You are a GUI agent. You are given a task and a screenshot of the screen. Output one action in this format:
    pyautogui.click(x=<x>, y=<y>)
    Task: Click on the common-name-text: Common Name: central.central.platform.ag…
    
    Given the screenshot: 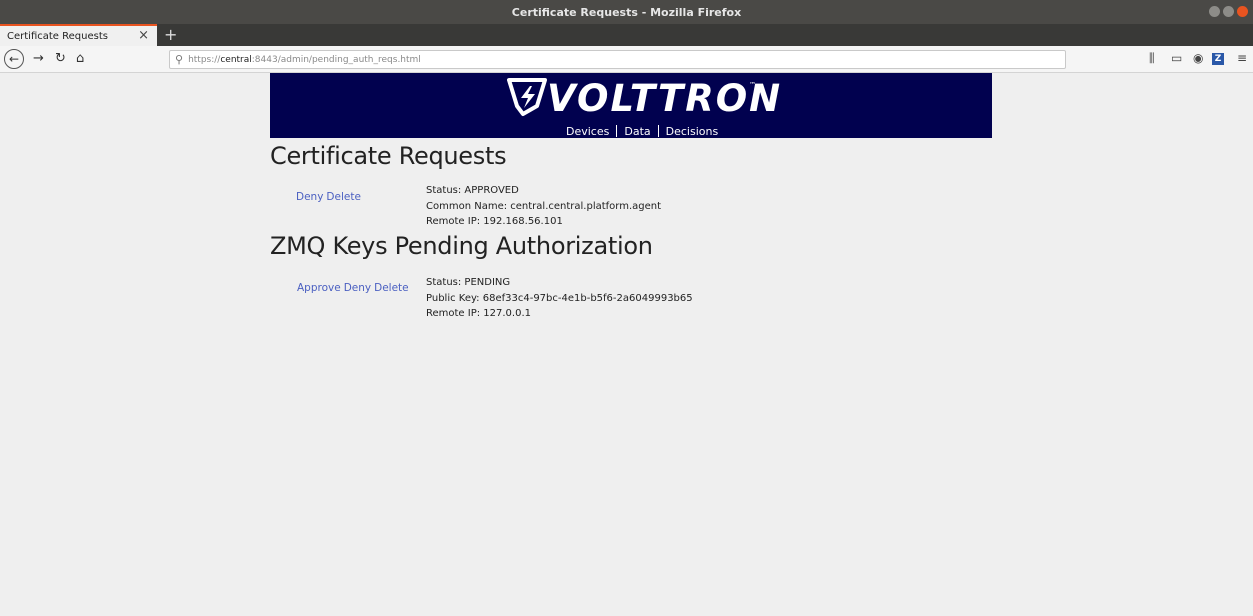 What is the action you would take?
    pyautogui.click(x=544, y=206)
    